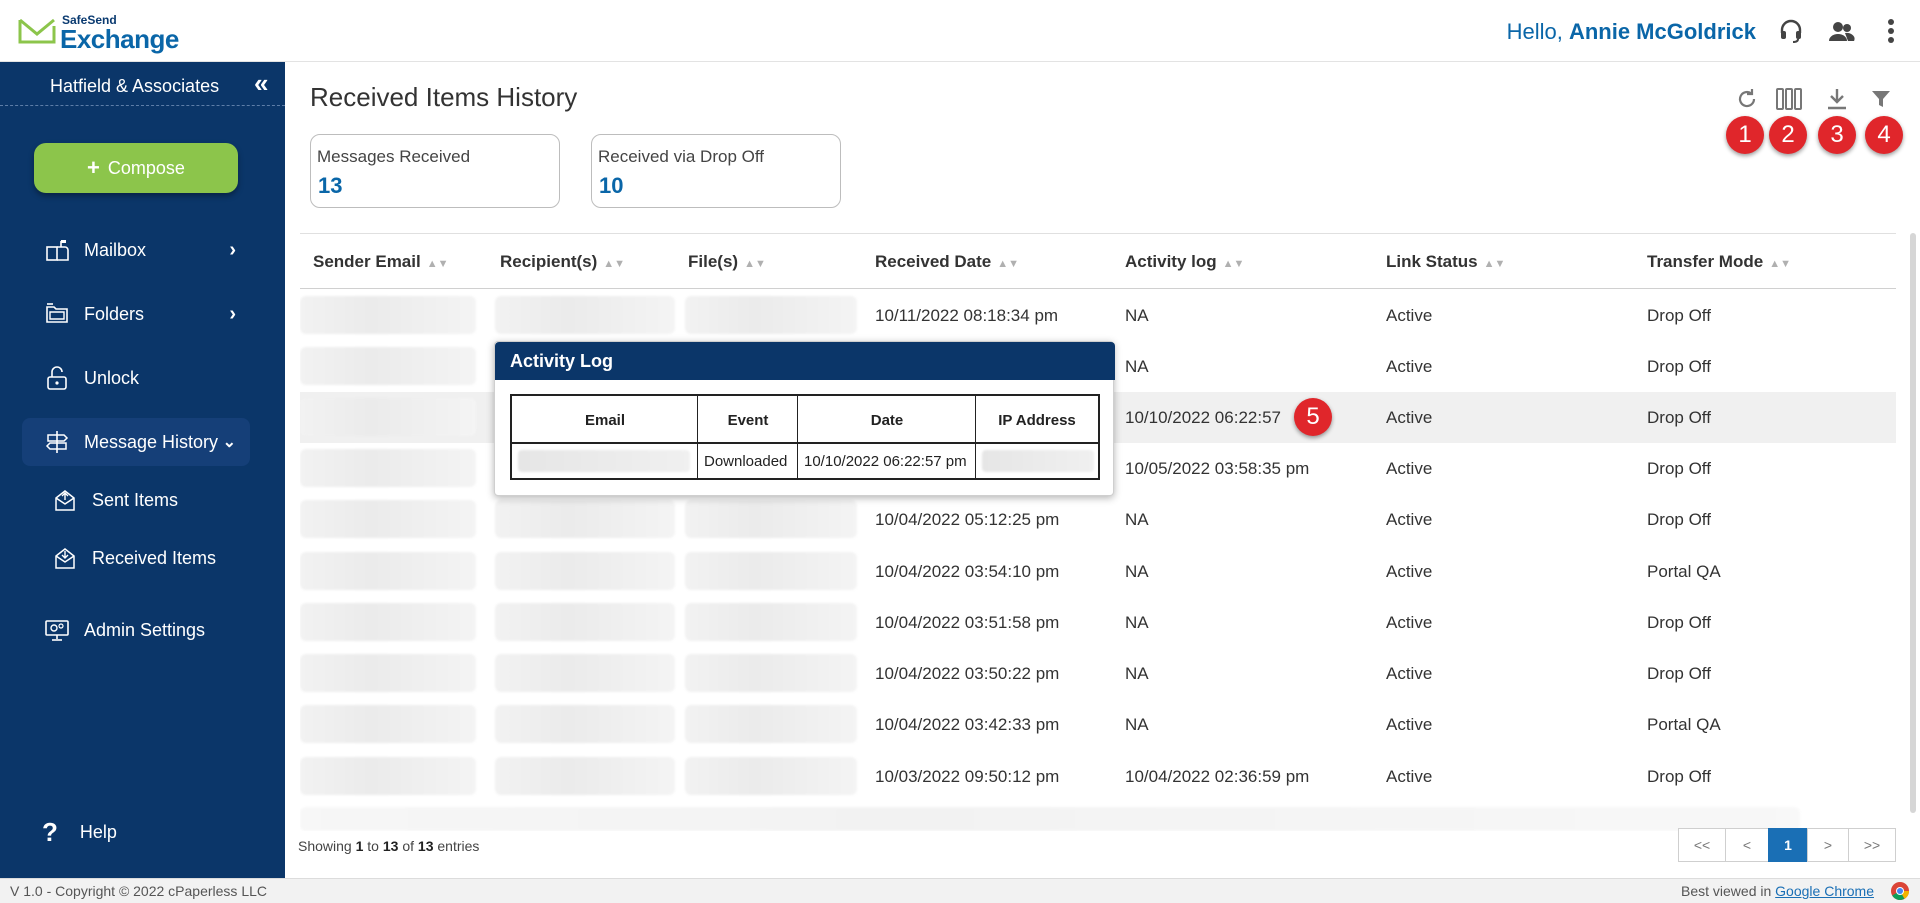  What do you see at coordinates (947, 262) in the screenshot?
I see `column-header-received-date: Received Date ▲▼` at bounding box center [947, 262].